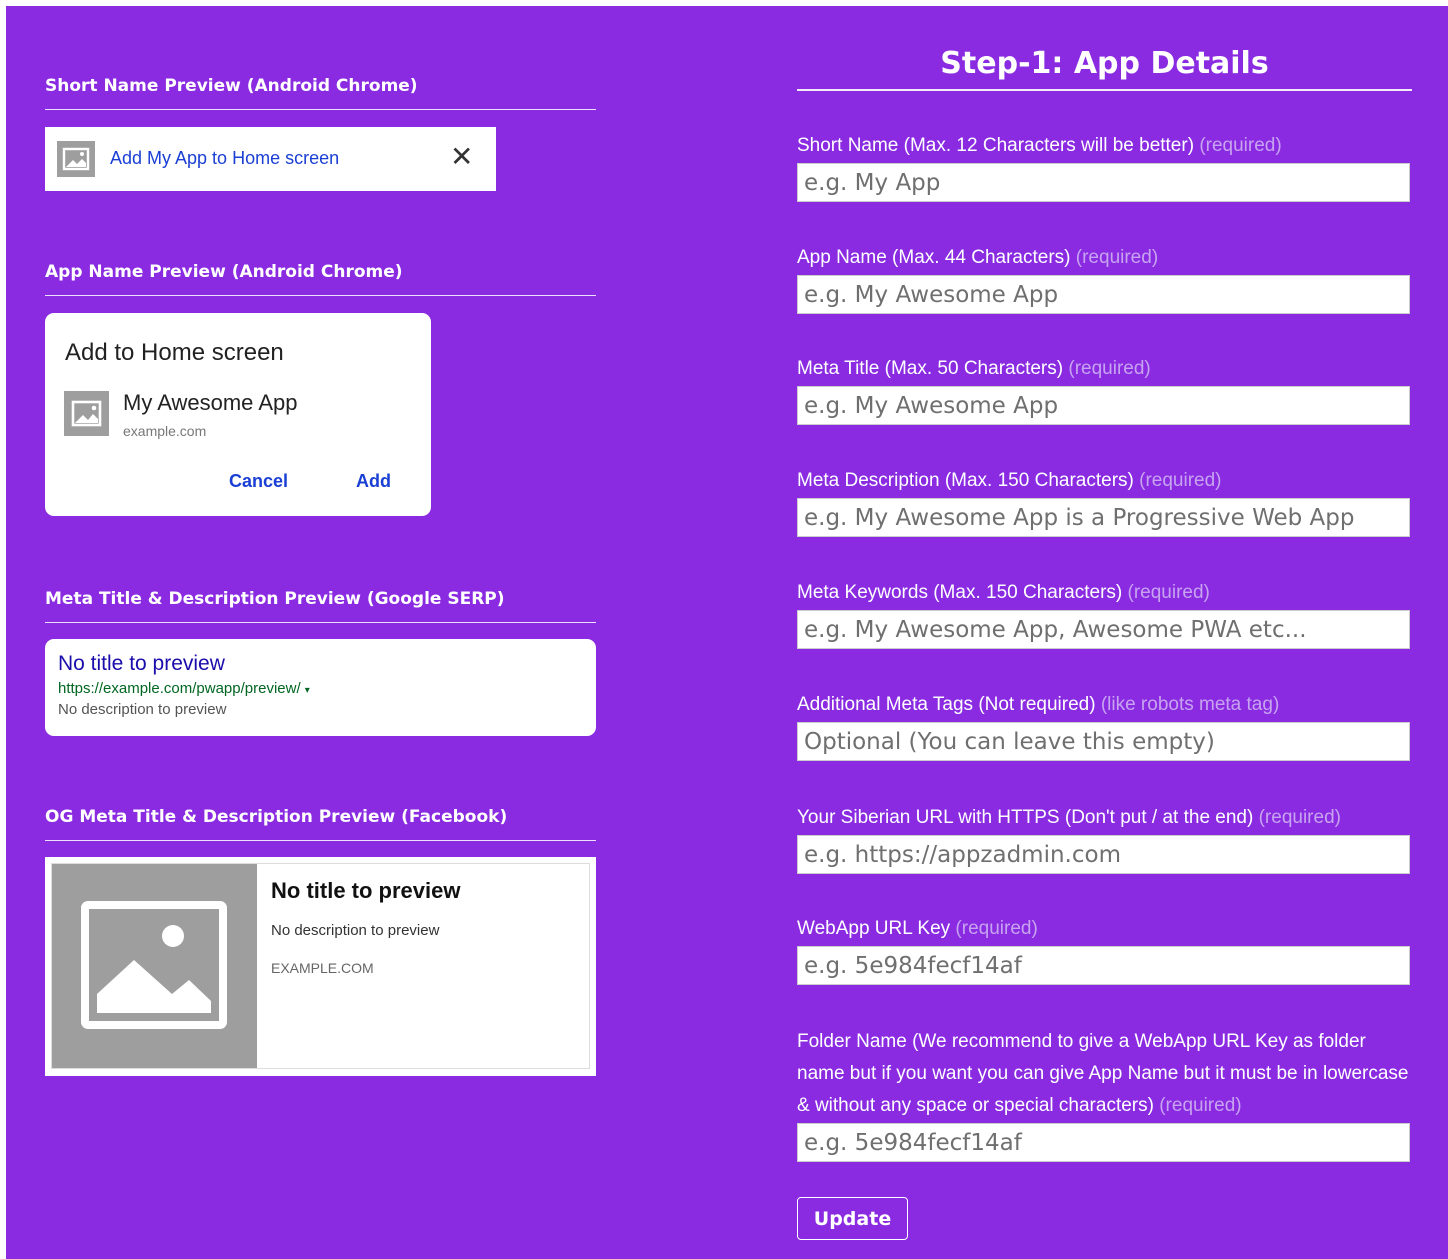 The image size is (1448, 1259). What do you see at coordinates (461, 157) in the screenshot?
I see `close-icon: ✕` at bounding box center [461, 157].